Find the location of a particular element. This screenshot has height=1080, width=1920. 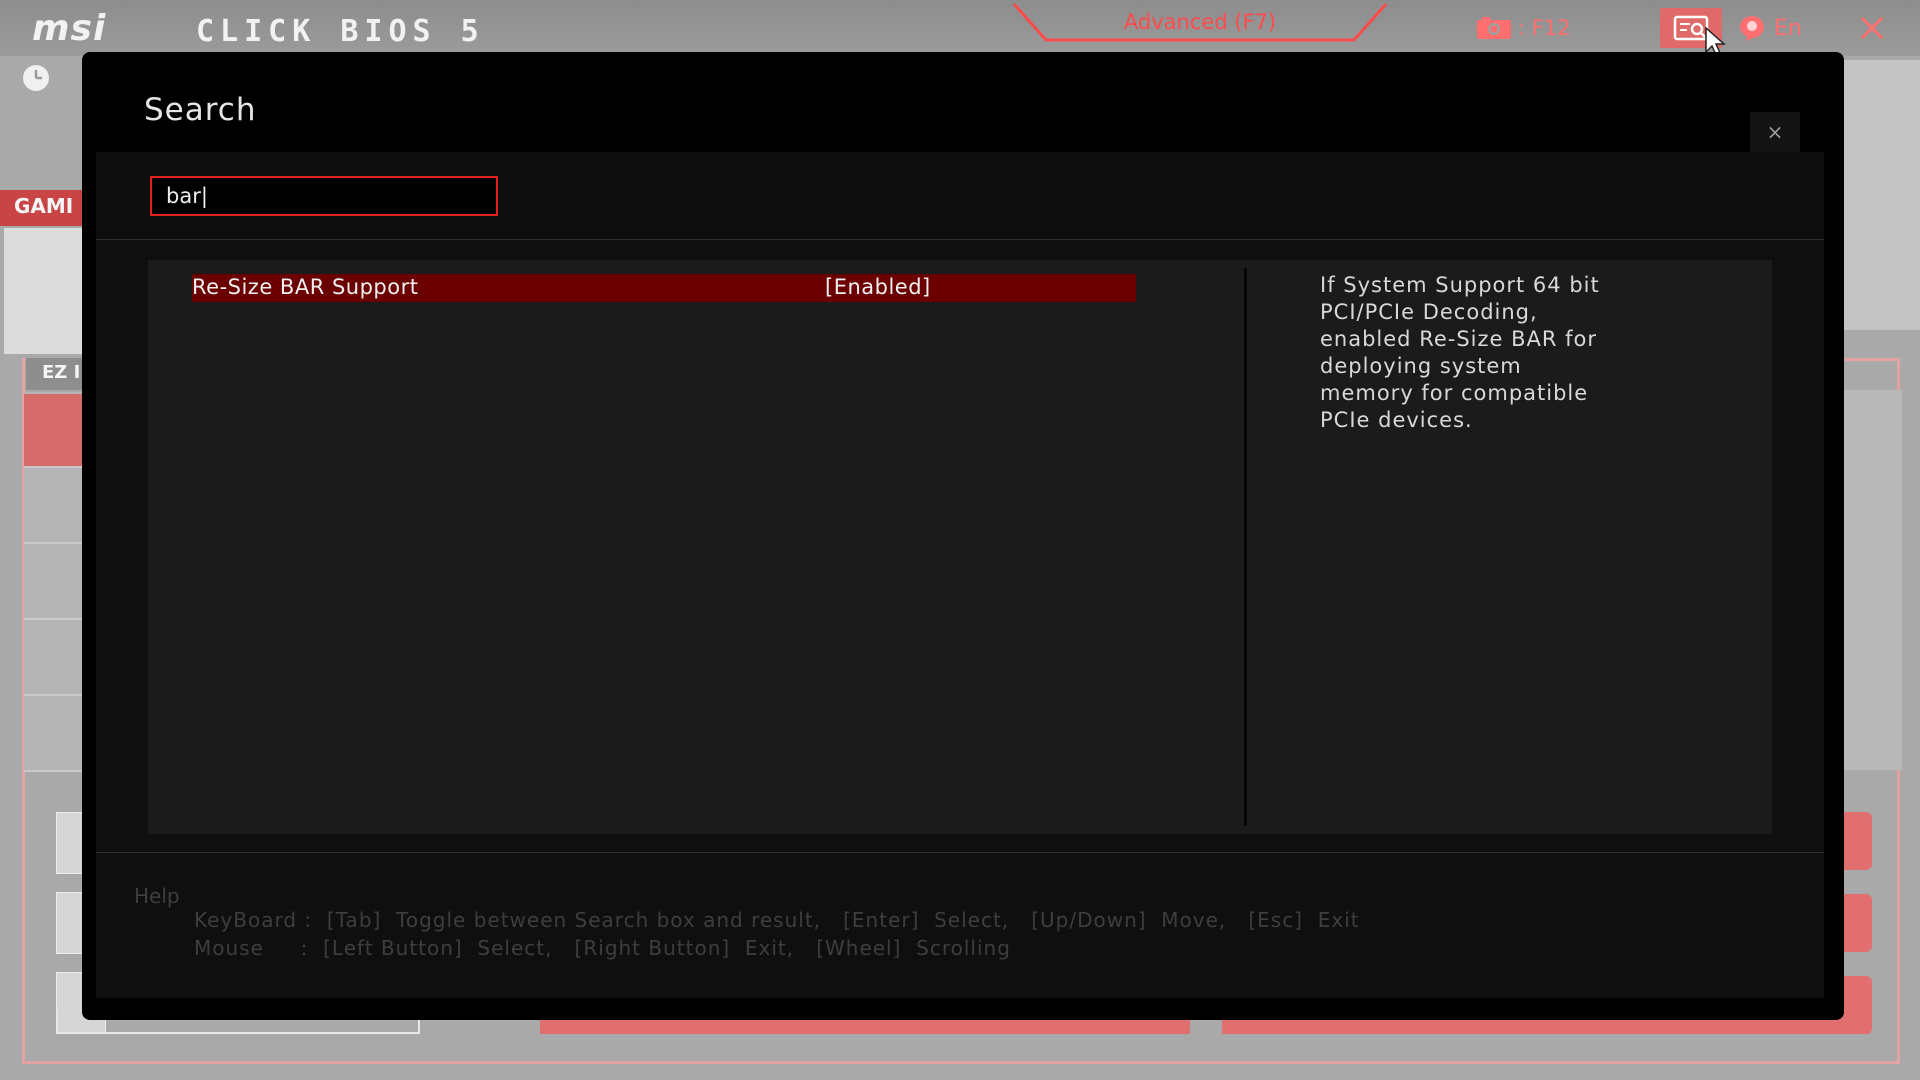

advanced-mode-tab: Advanced (F7) is located at coordinates (1200, 21).